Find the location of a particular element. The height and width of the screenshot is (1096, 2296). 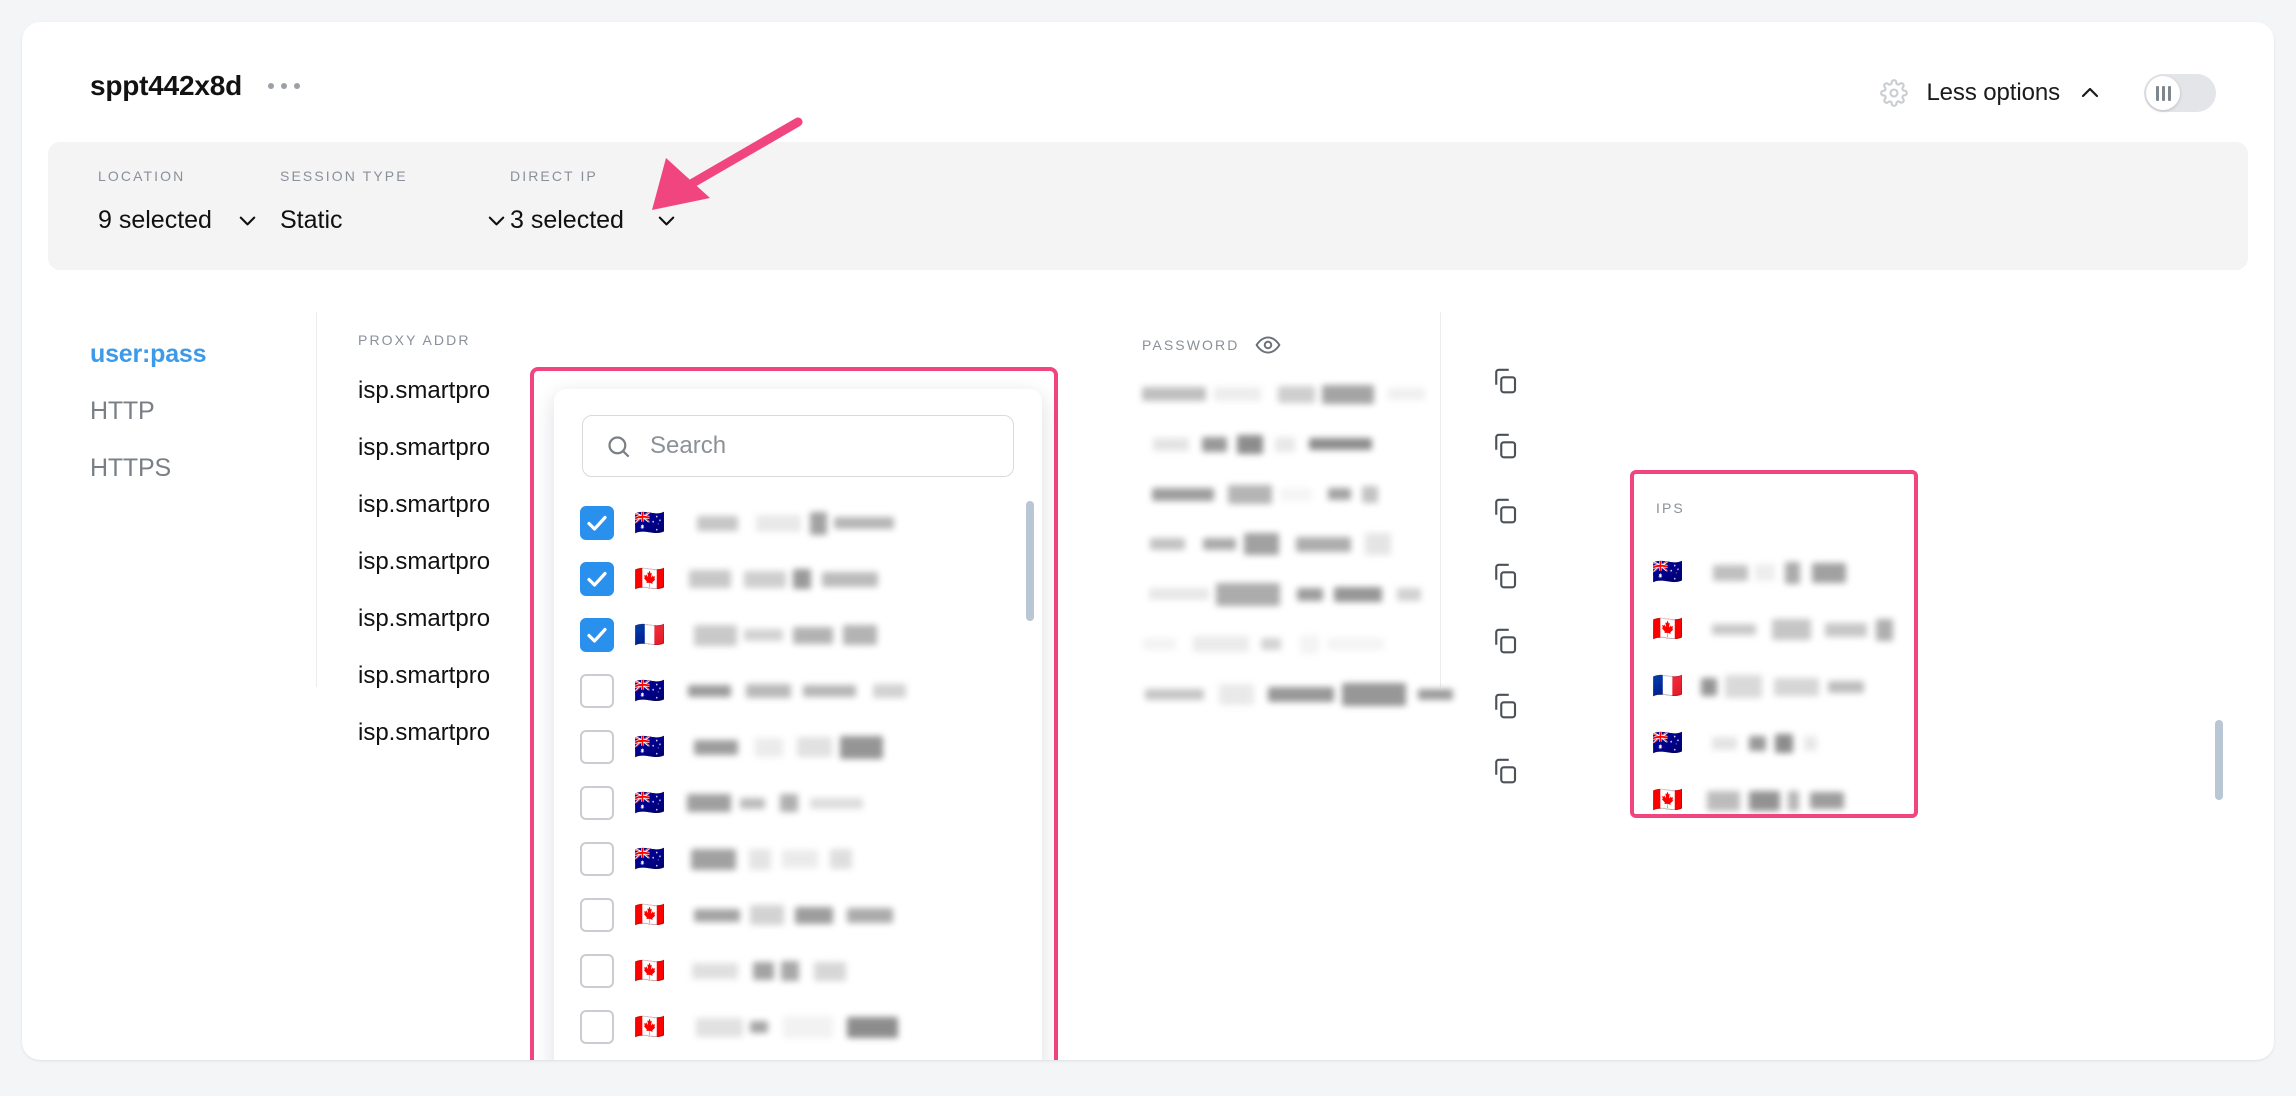

filter-direct-ip-select: 3 selected is located at coordinates (594, 220).